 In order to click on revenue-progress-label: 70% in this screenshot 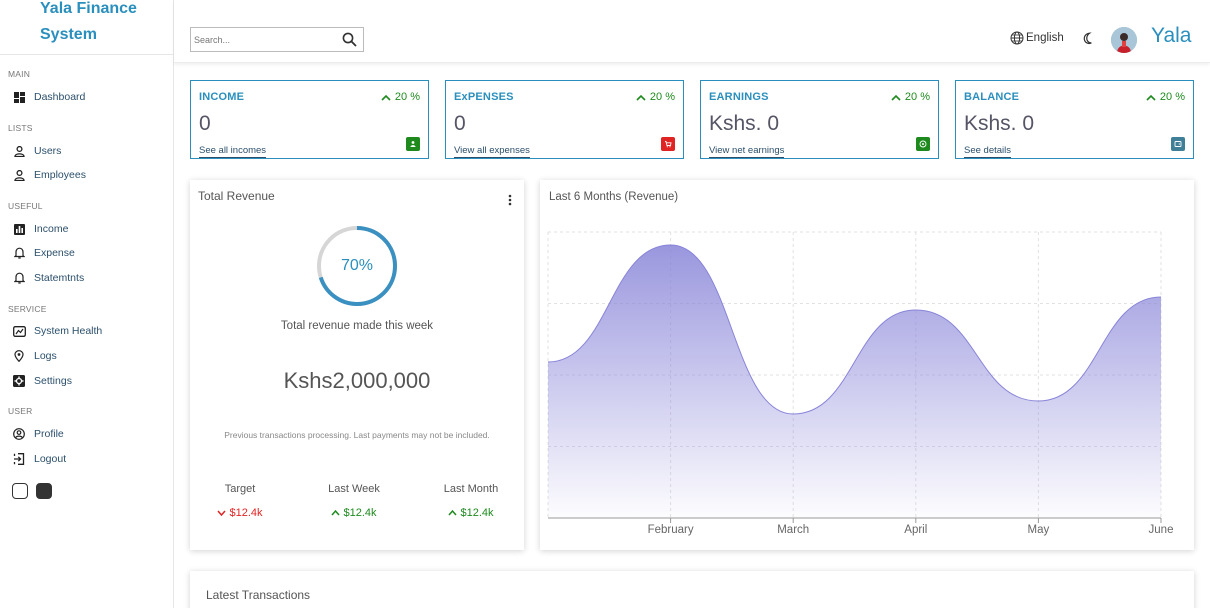, I will do `click(357, 265)`.